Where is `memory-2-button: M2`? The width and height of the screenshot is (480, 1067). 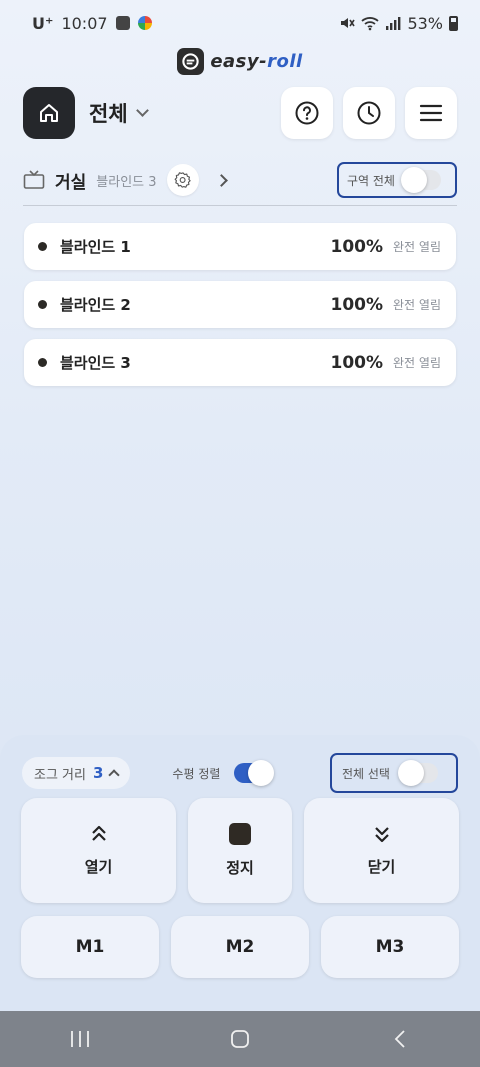 memory-2-button: M2 is located at coordinates (240, 947).